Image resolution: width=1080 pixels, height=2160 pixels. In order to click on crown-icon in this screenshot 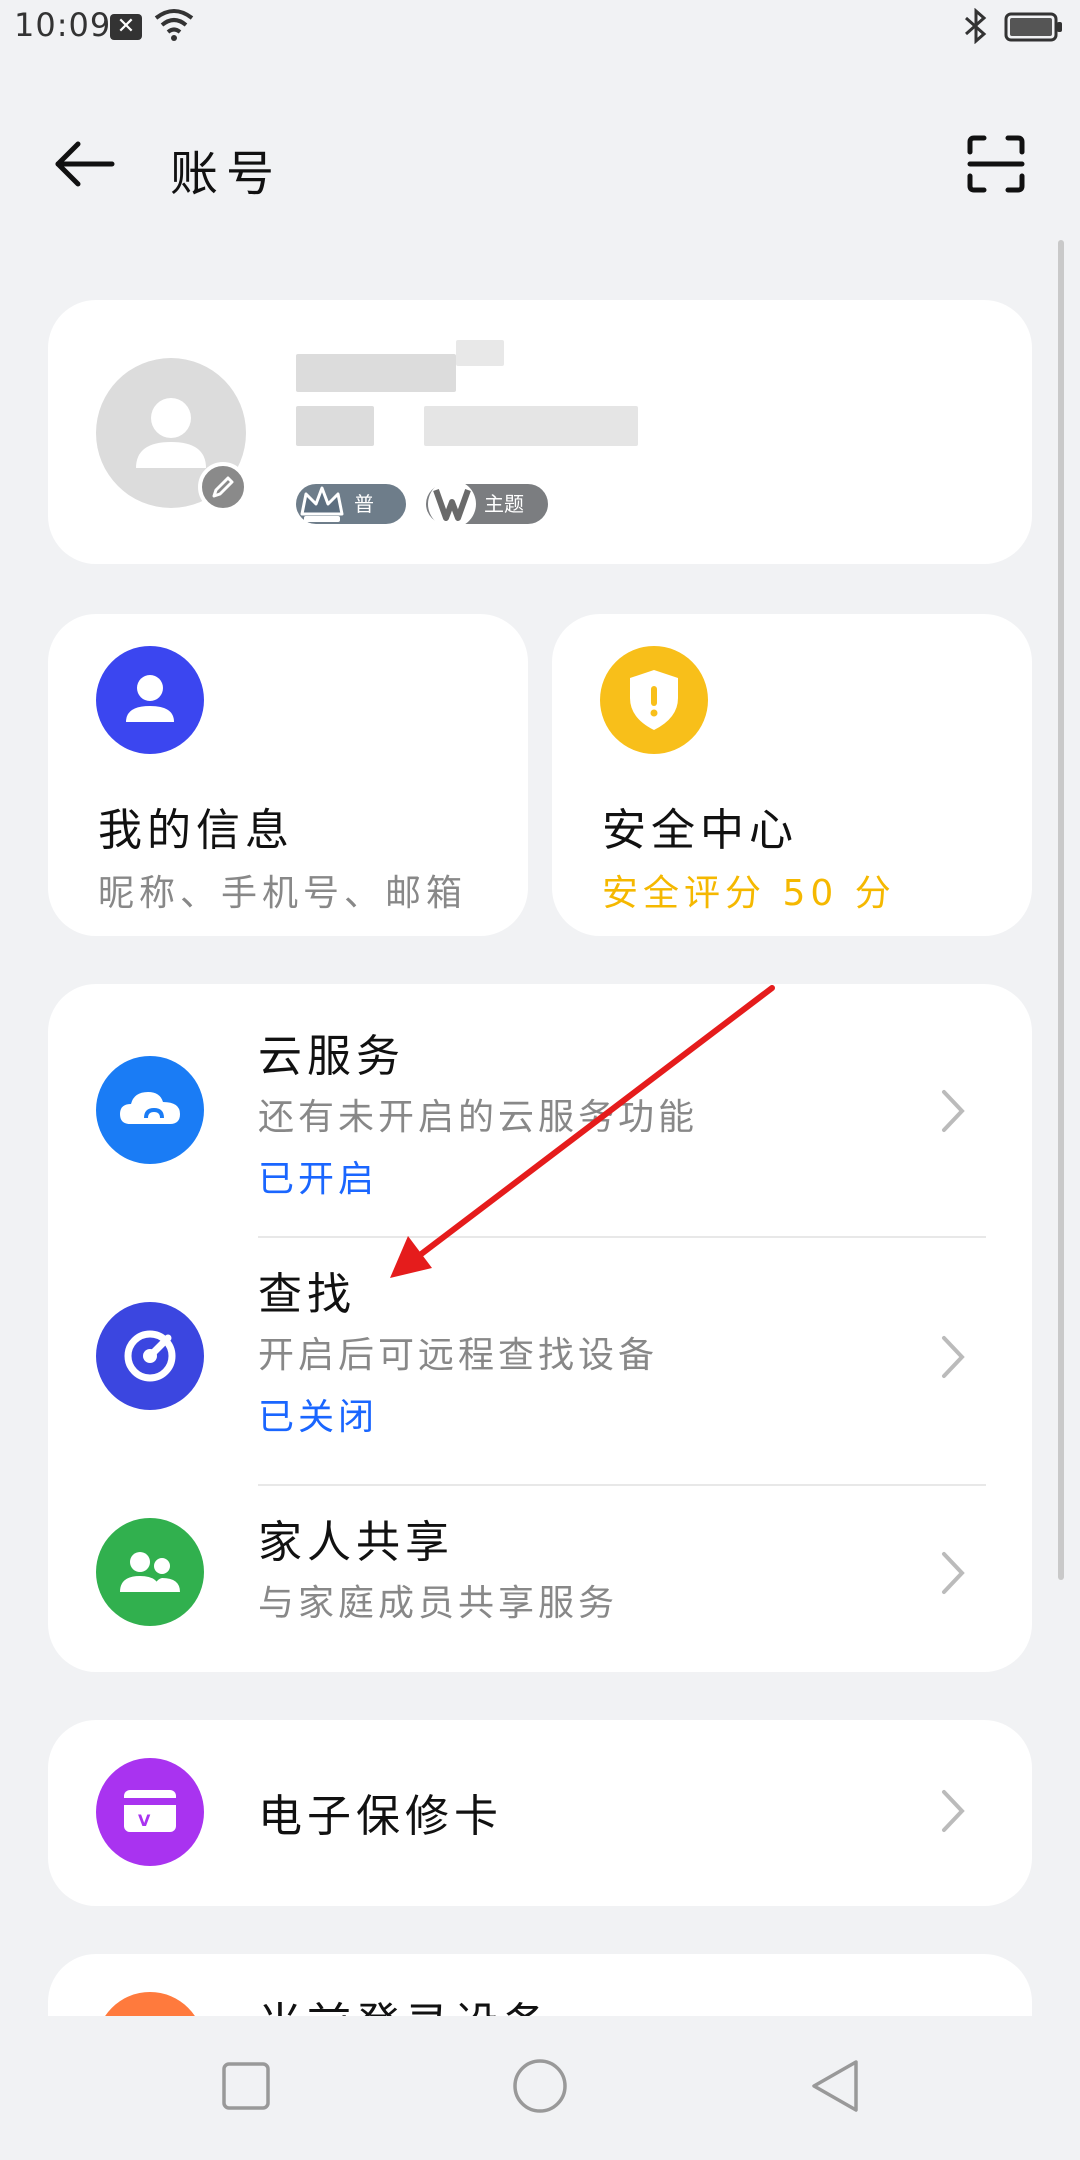, I will do `click(322, 504)`.